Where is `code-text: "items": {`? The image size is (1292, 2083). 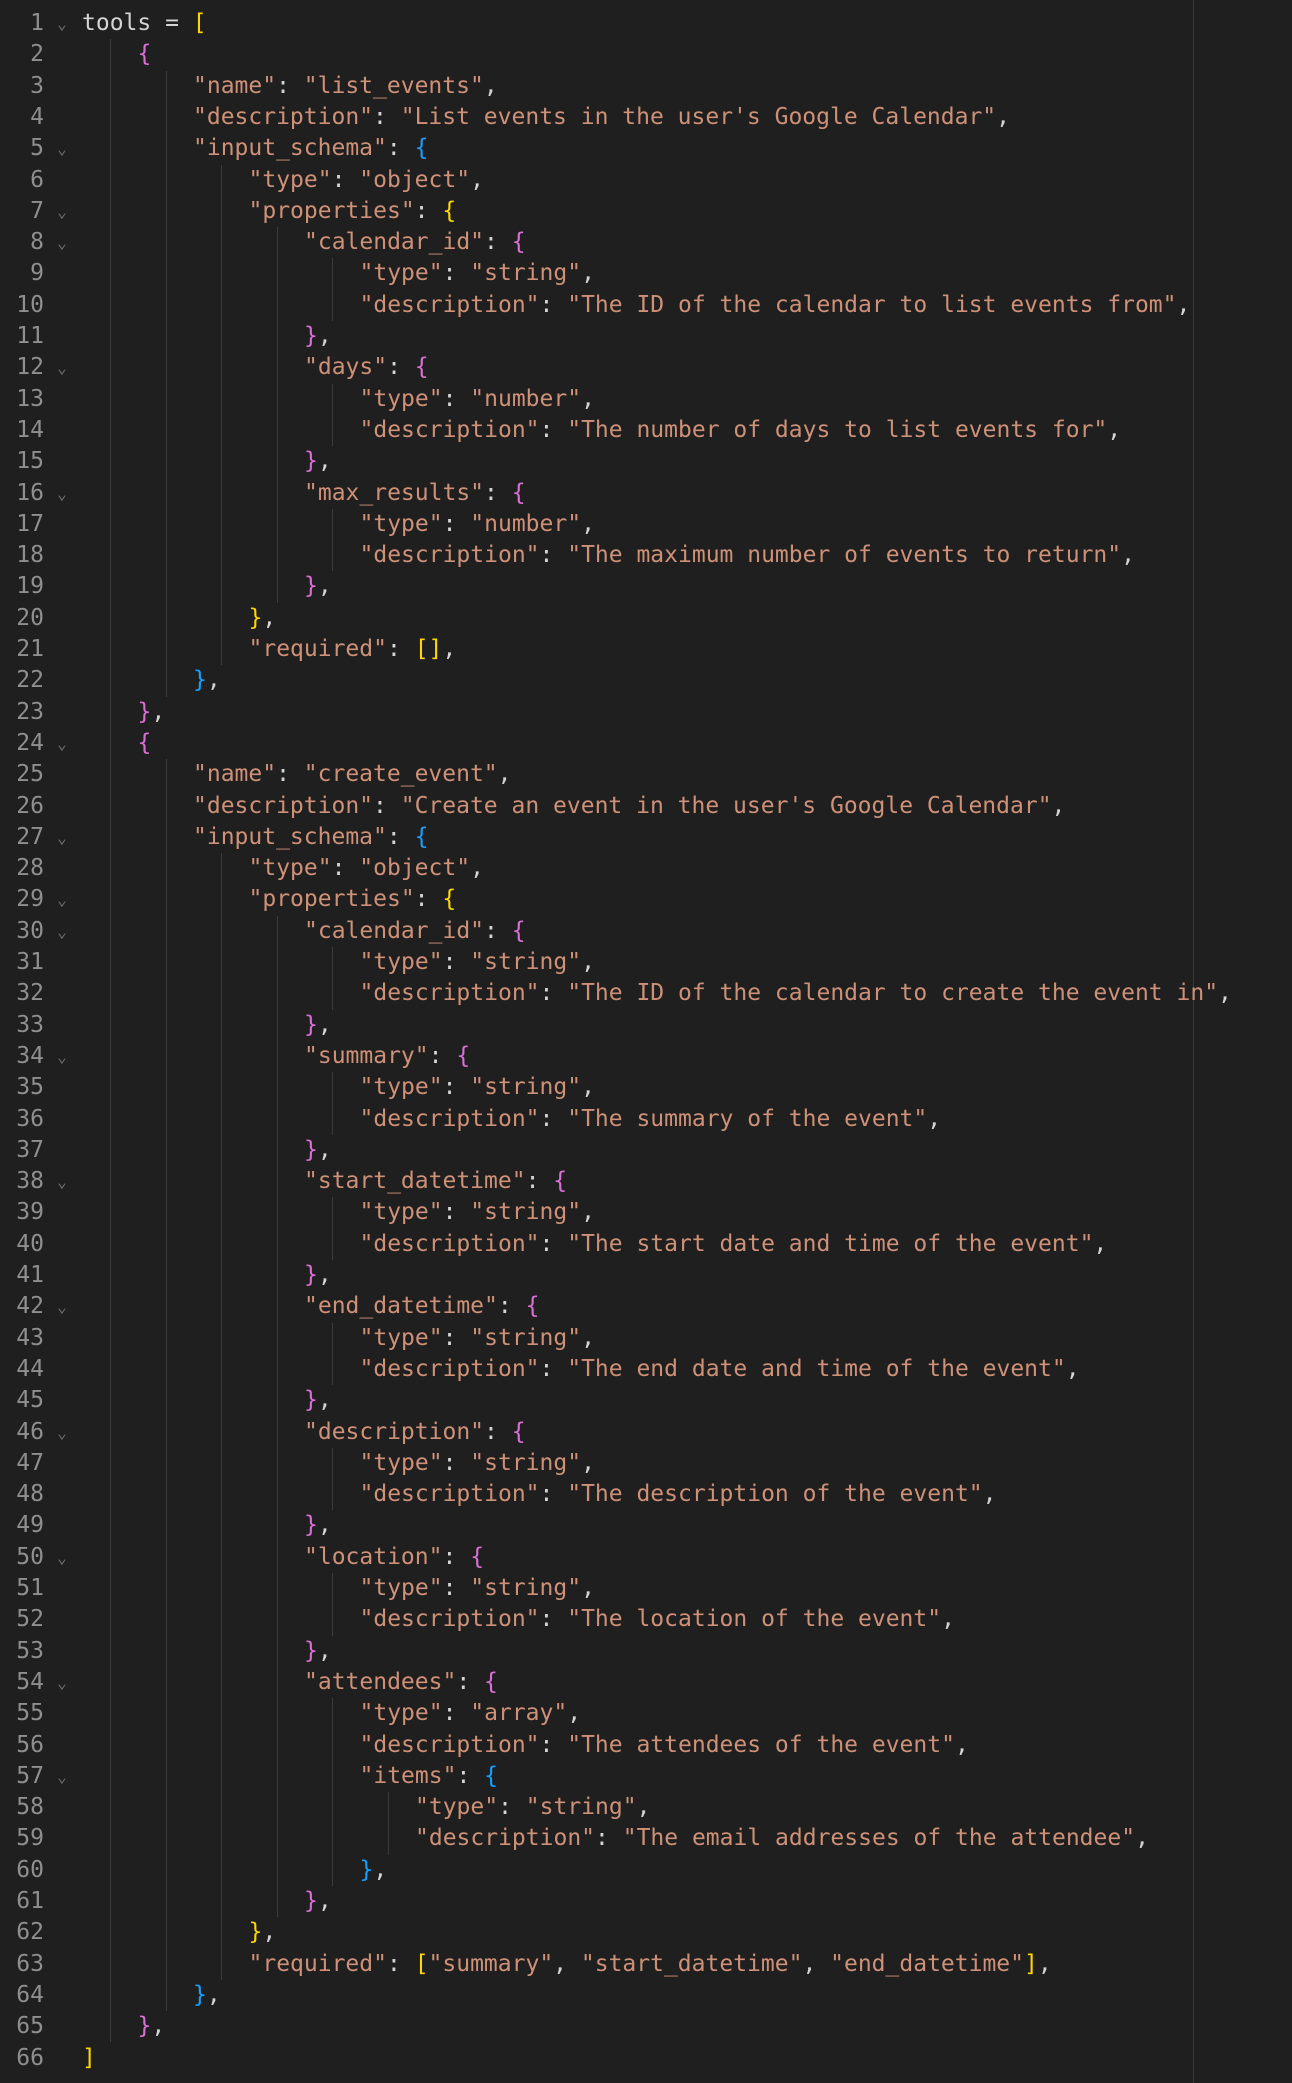 code-text: "items": { is located at coordinates (429, 1776).